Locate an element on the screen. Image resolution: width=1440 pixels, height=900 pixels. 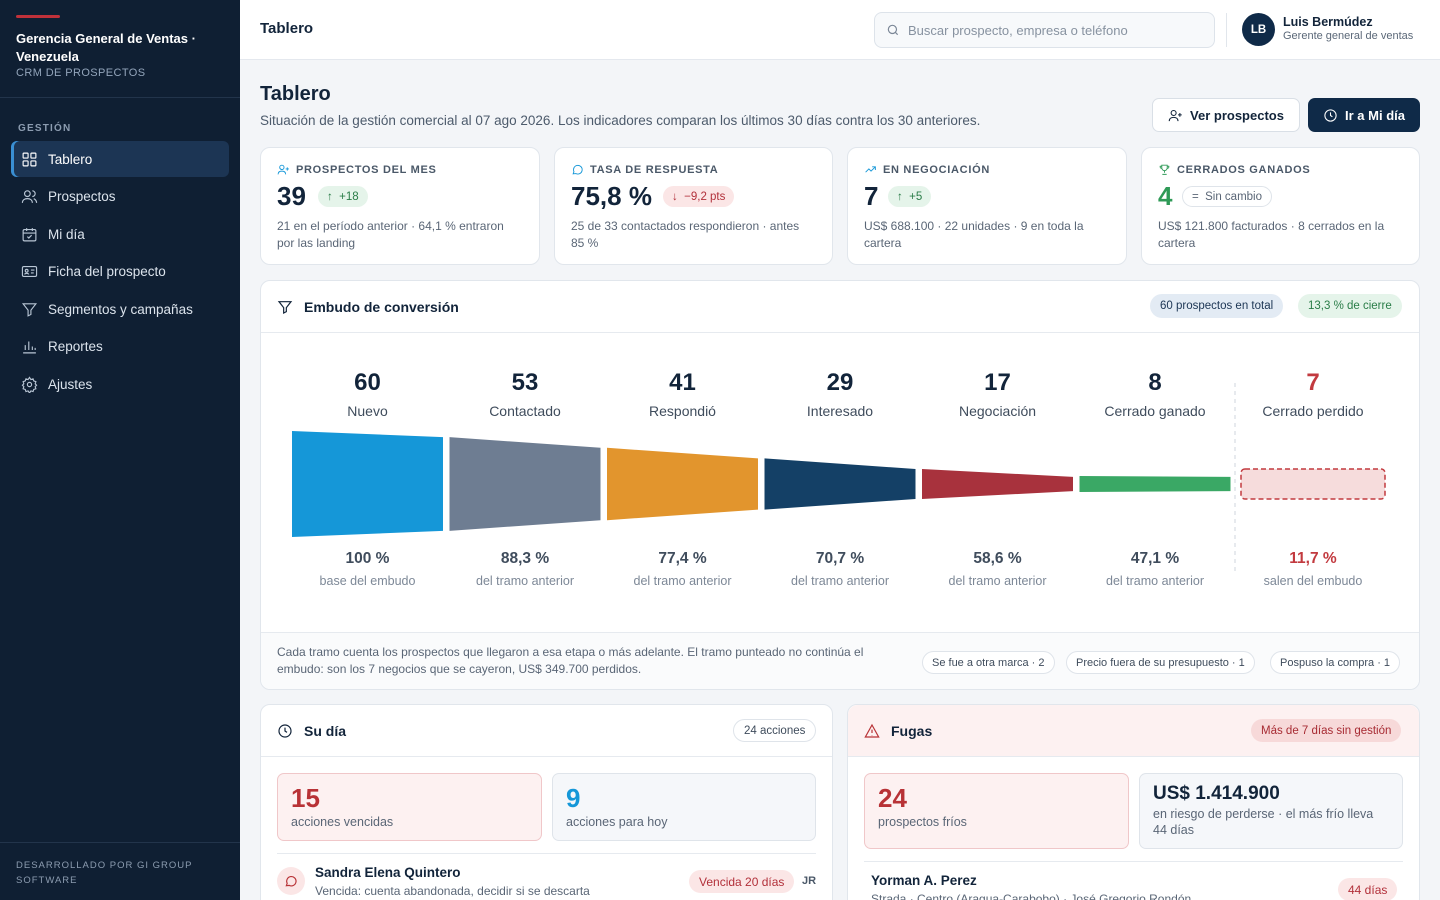
kpi-delta: Sin cambio is located at coordinates (1233, 196).